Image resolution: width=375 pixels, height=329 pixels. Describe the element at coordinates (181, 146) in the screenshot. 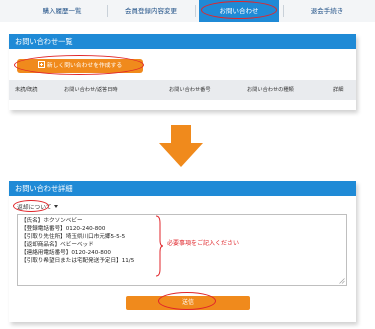

I see `down-arrow-icon` at that location.